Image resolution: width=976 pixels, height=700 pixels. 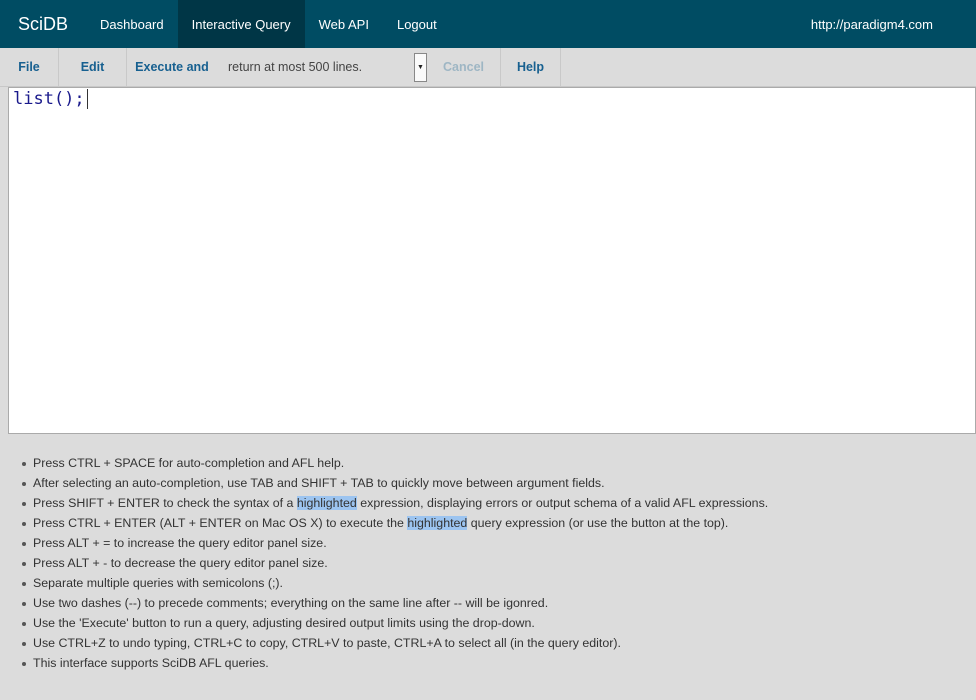 What do you see at coordinates (43, 24) in the screenshot?
I see `brand-logo: SciDB` at bounding box center [43, 24].